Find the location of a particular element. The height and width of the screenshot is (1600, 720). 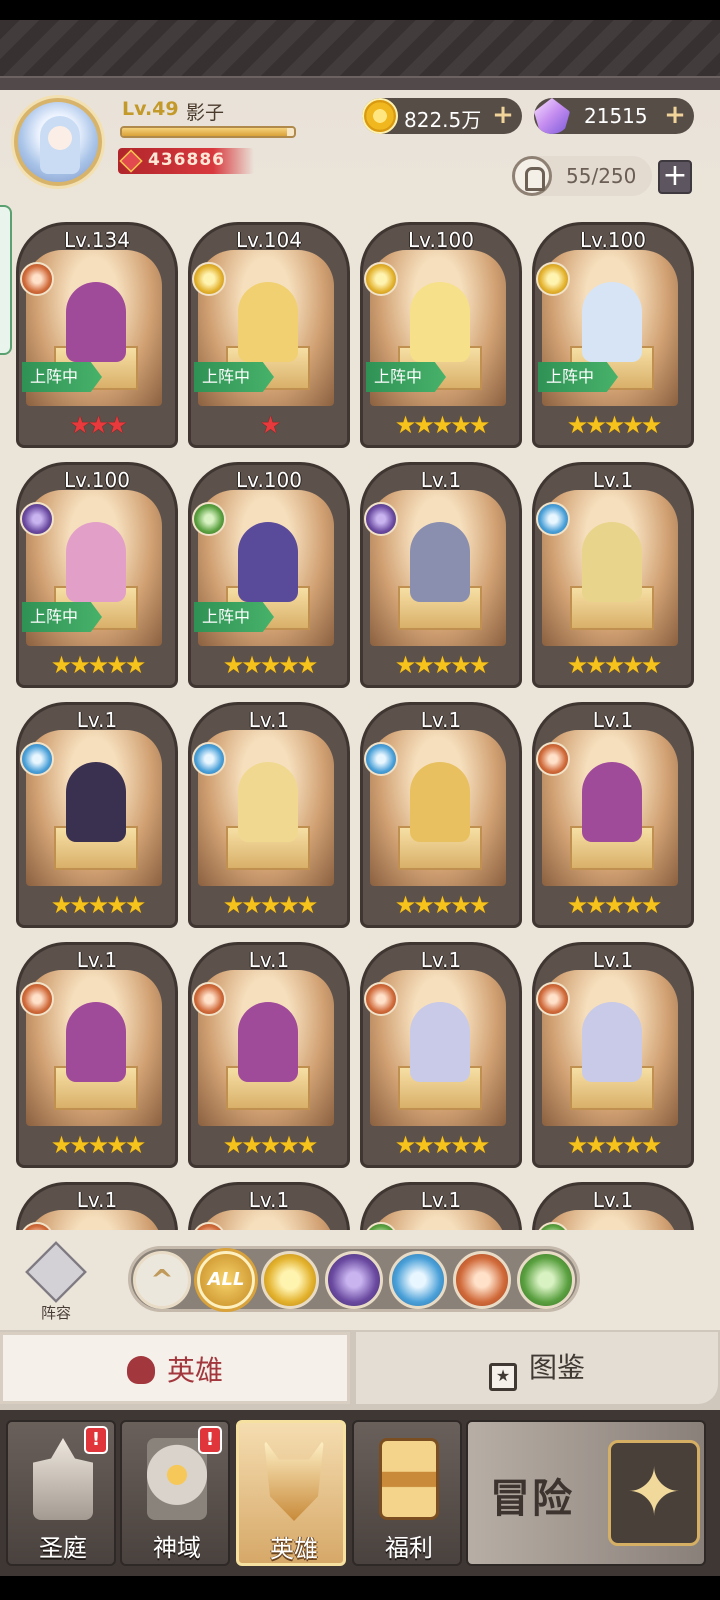

lineup-button: 阵容 is located at coordinates (56, 1281).